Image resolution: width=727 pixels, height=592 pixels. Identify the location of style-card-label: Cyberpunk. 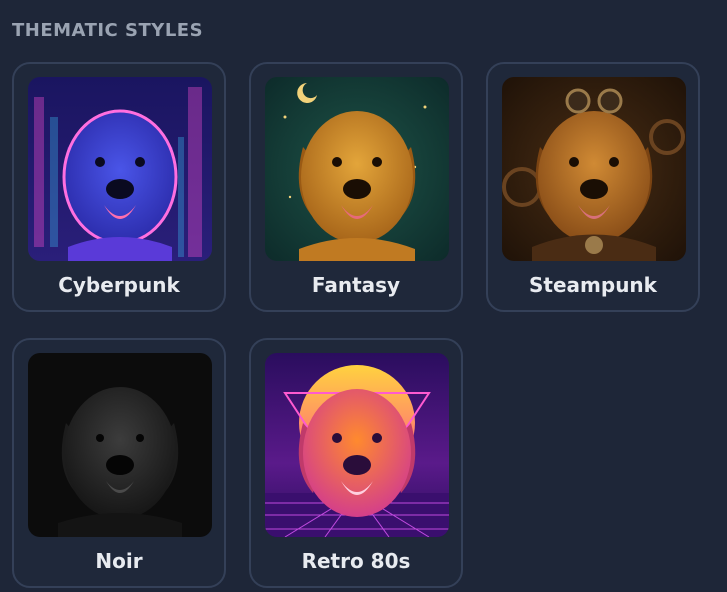
(119, 285).